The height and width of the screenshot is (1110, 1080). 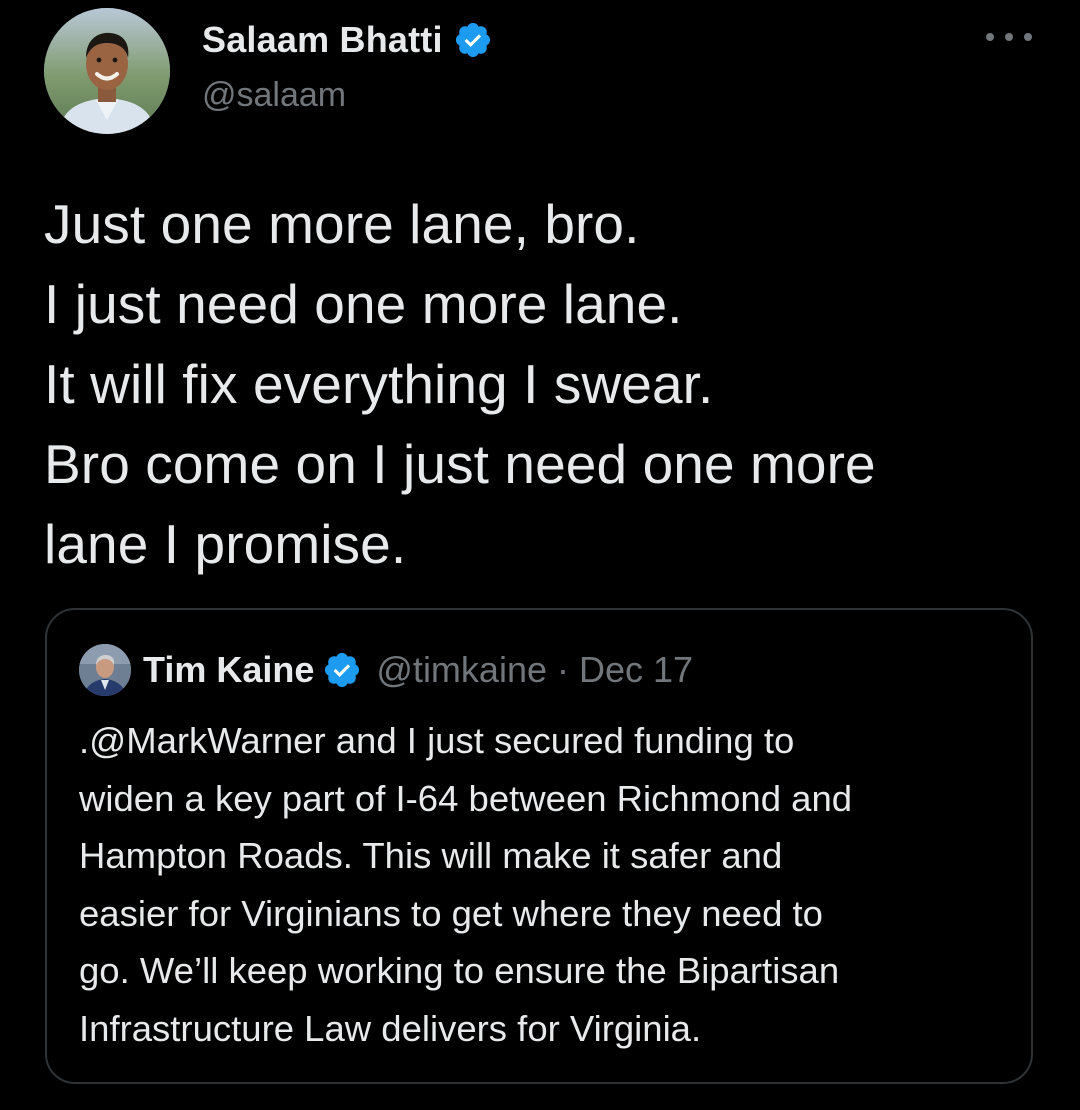 I want to click on more-options-icon, so click(x=1009, y=37).